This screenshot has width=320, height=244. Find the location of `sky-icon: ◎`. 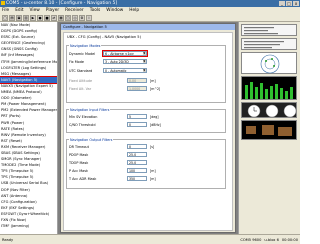

sky-icon: ◎ is located at coordinates (75, 17).